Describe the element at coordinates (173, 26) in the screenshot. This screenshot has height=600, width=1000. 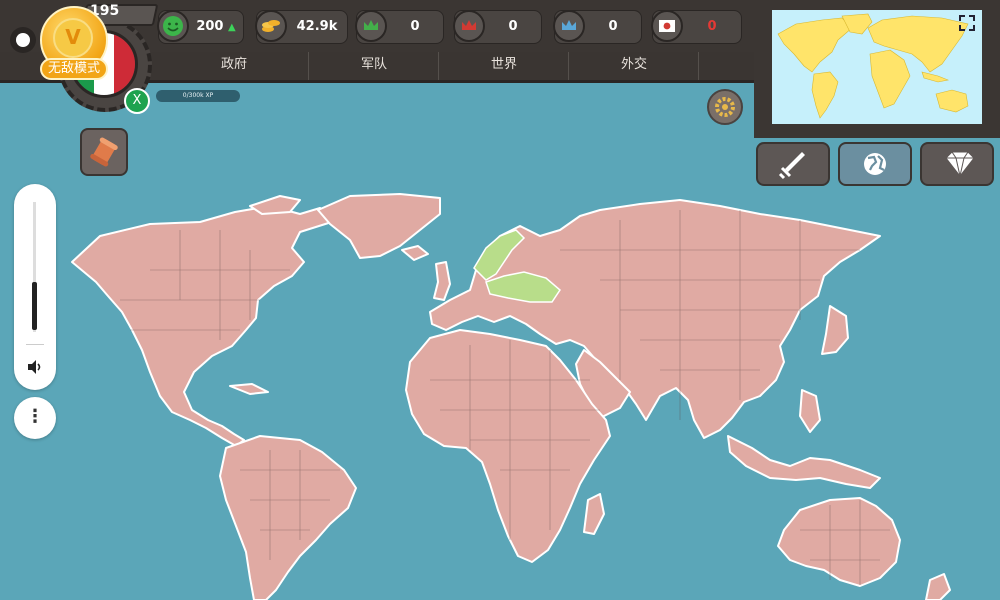
I see `happiness-icon` at that location.